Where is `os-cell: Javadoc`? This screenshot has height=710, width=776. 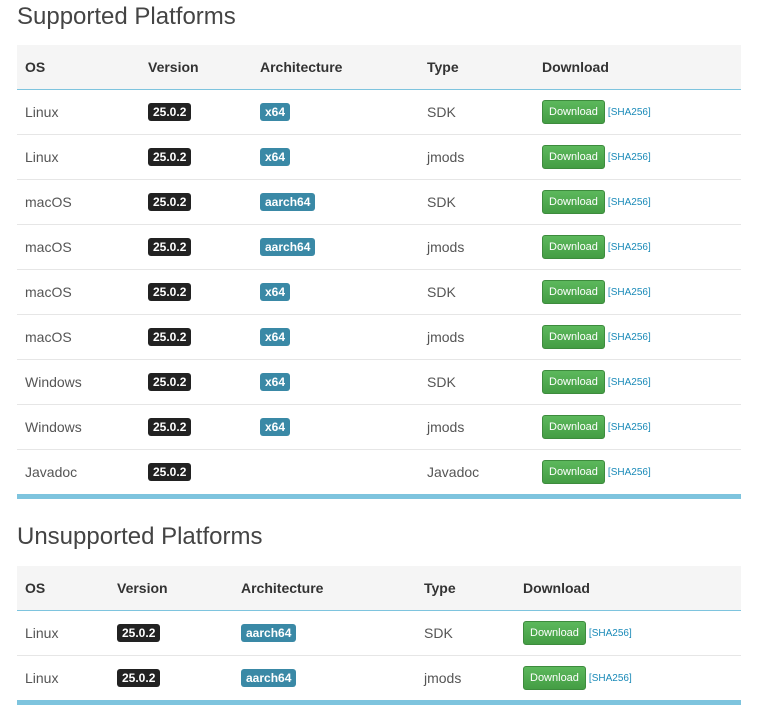
os-cell: Javadoc is located at coordinates (78, 473).